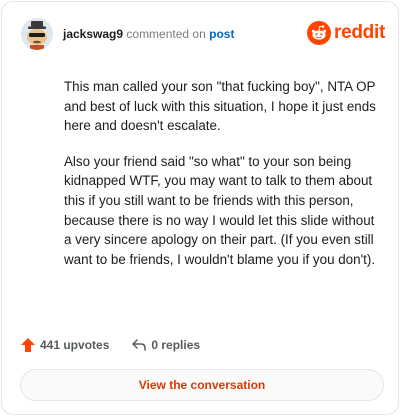 The height and width of the screenshot is (416, 400). I want to click on commented-on-text: commented on, so click(166, 34).